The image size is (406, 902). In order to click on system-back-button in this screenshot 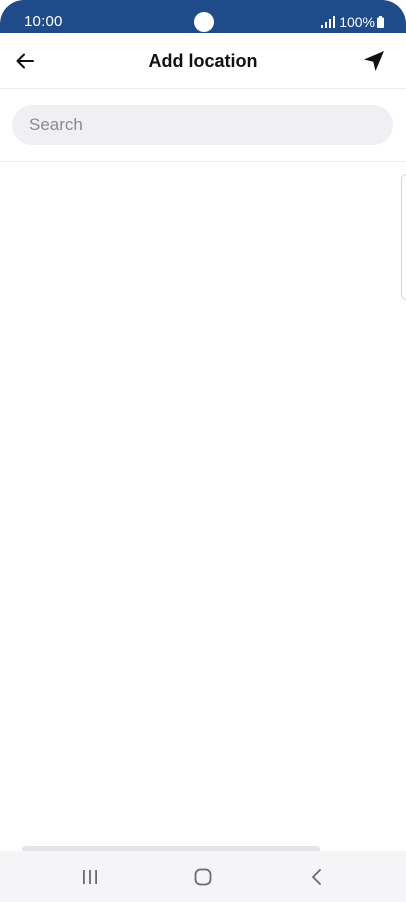, I will do `click(317, 877)`.